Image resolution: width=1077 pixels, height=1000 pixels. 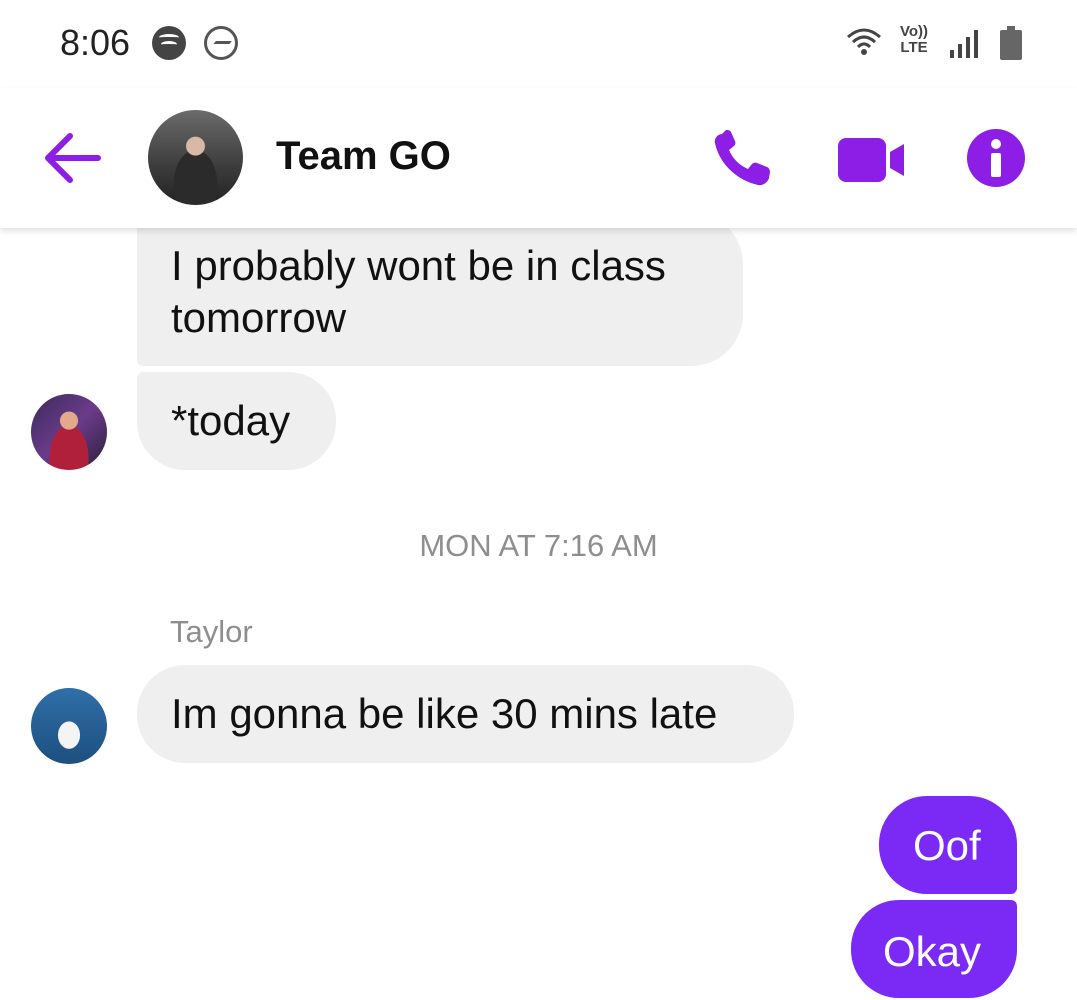 I want to click on group-avatar, so click(x=195, y=157).